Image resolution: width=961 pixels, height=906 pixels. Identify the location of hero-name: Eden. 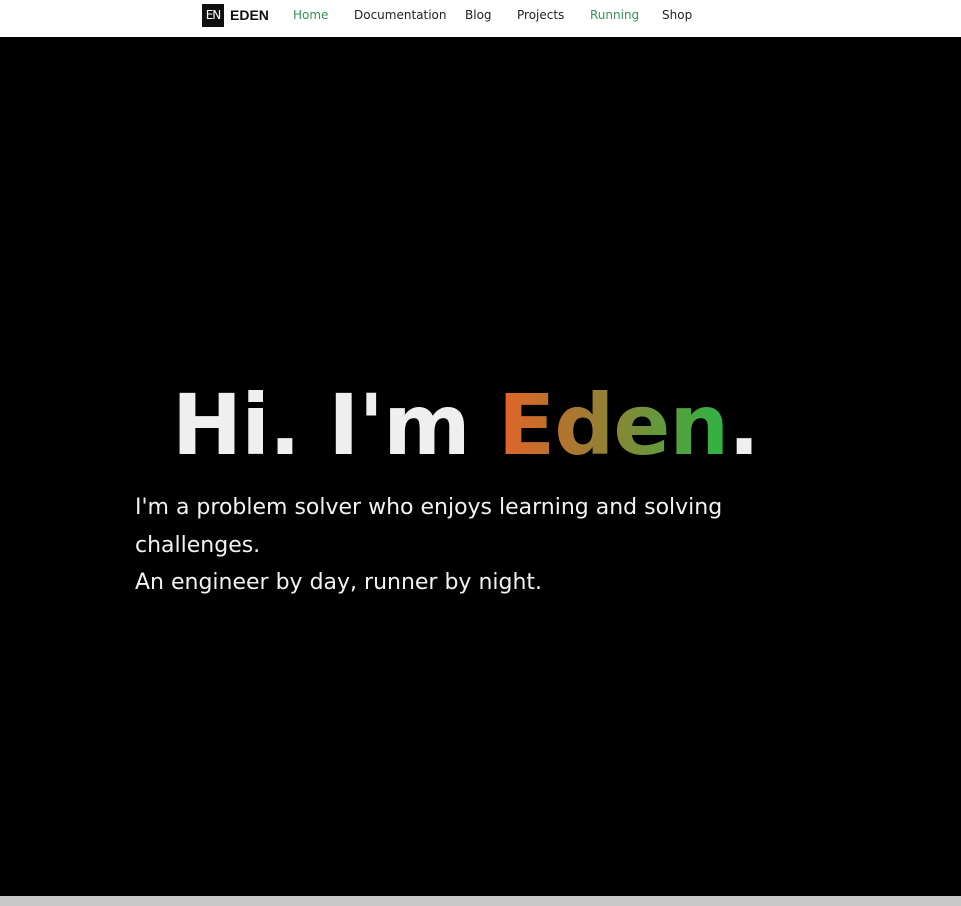
(613, 425).